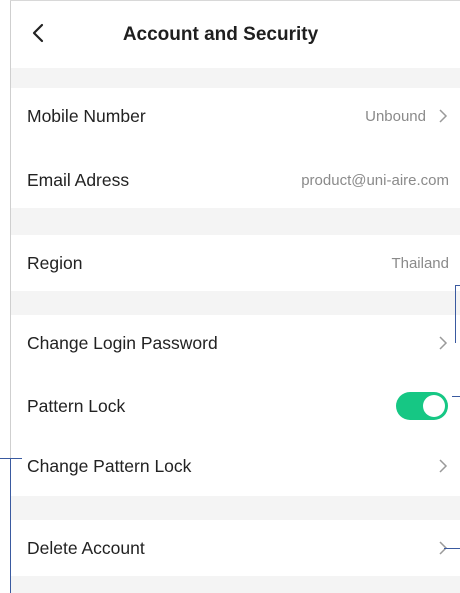  Describe the element at coordinates (235, 466) in the screenshot. I see `change-pattern-lock-row: Change Pattern Lock` at that location.